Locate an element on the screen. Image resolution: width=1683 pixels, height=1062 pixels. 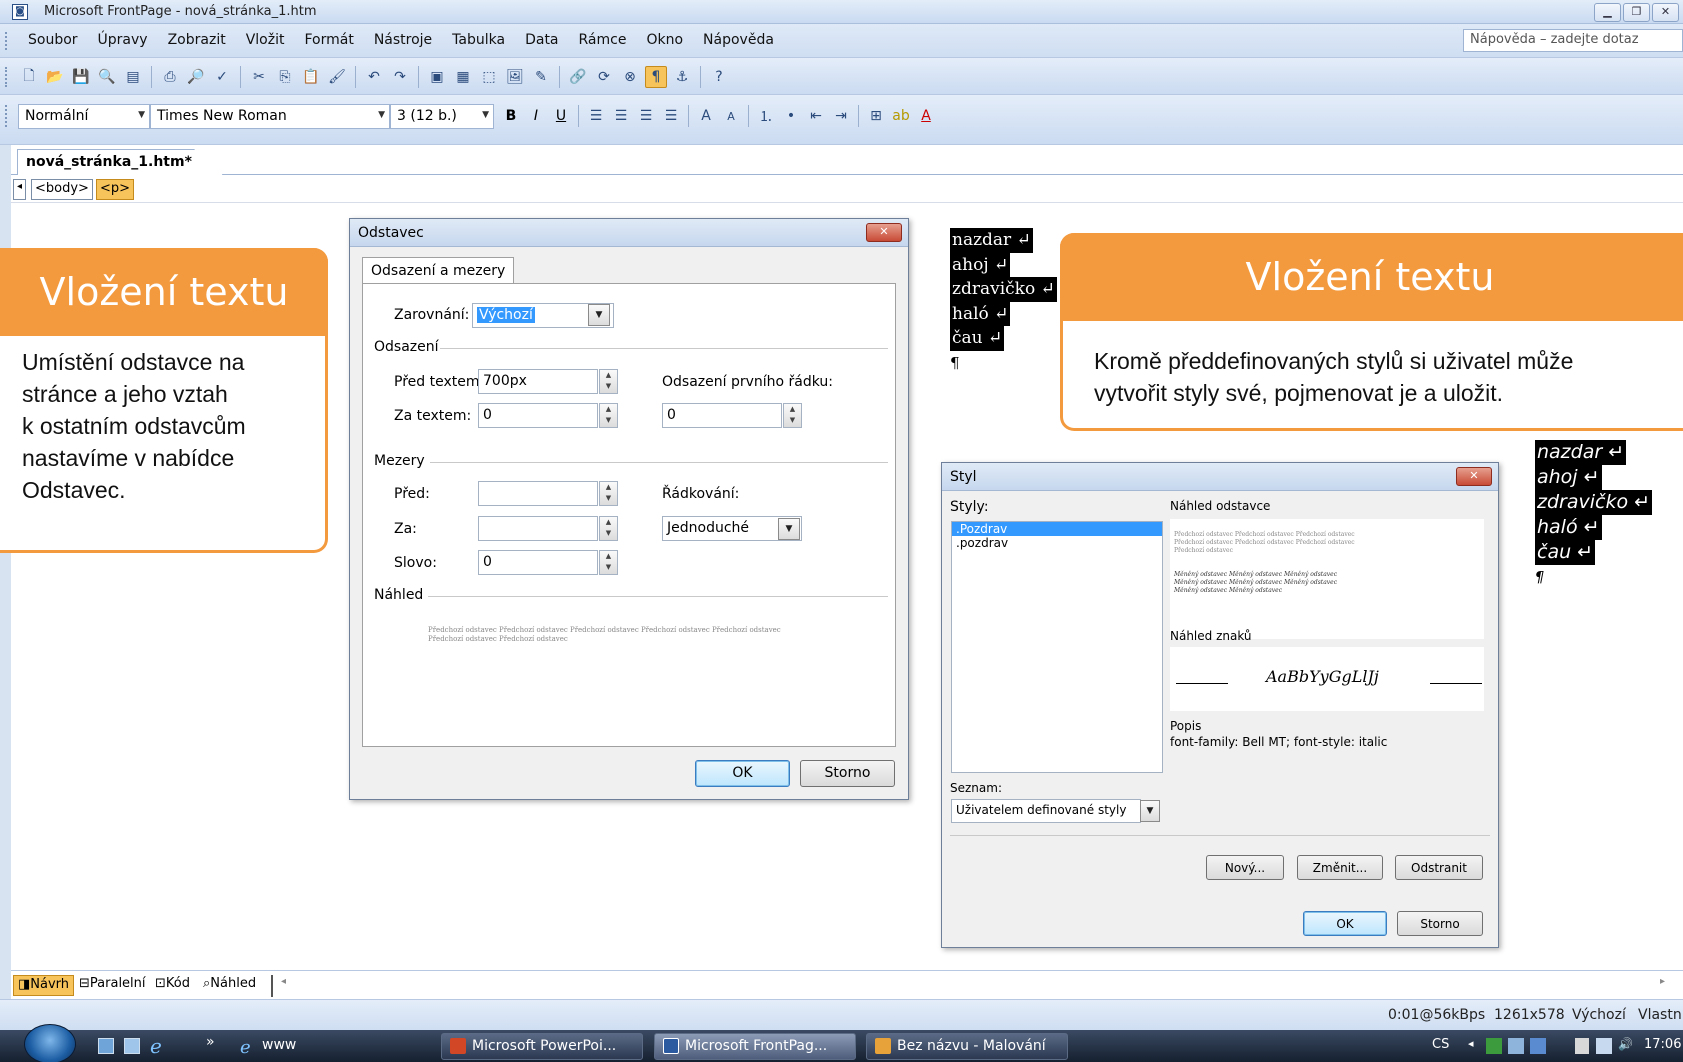
align-right-icon: ☰ is located at coordinates (646, 116).